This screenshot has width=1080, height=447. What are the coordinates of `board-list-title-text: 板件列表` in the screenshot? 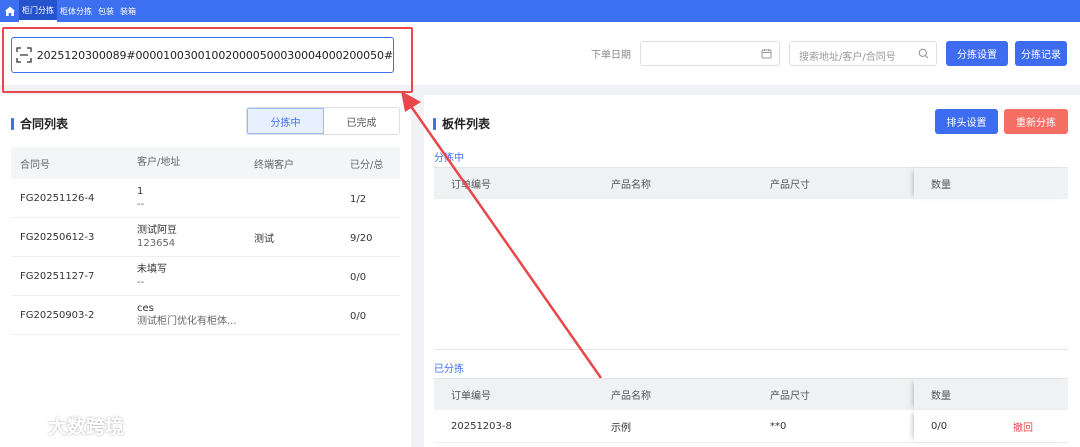 It's located at (466, 124).